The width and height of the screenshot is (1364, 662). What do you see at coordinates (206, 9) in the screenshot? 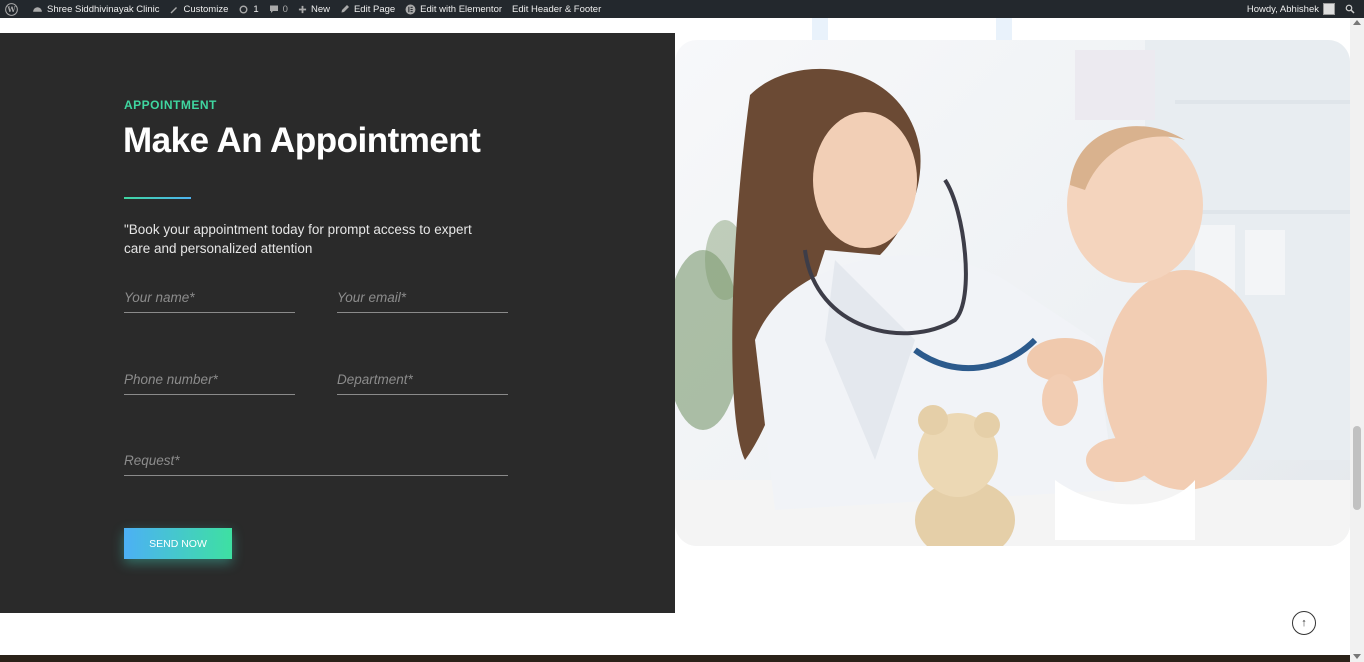
I see `customize-label: Customize` at bounding box center [206, 9].